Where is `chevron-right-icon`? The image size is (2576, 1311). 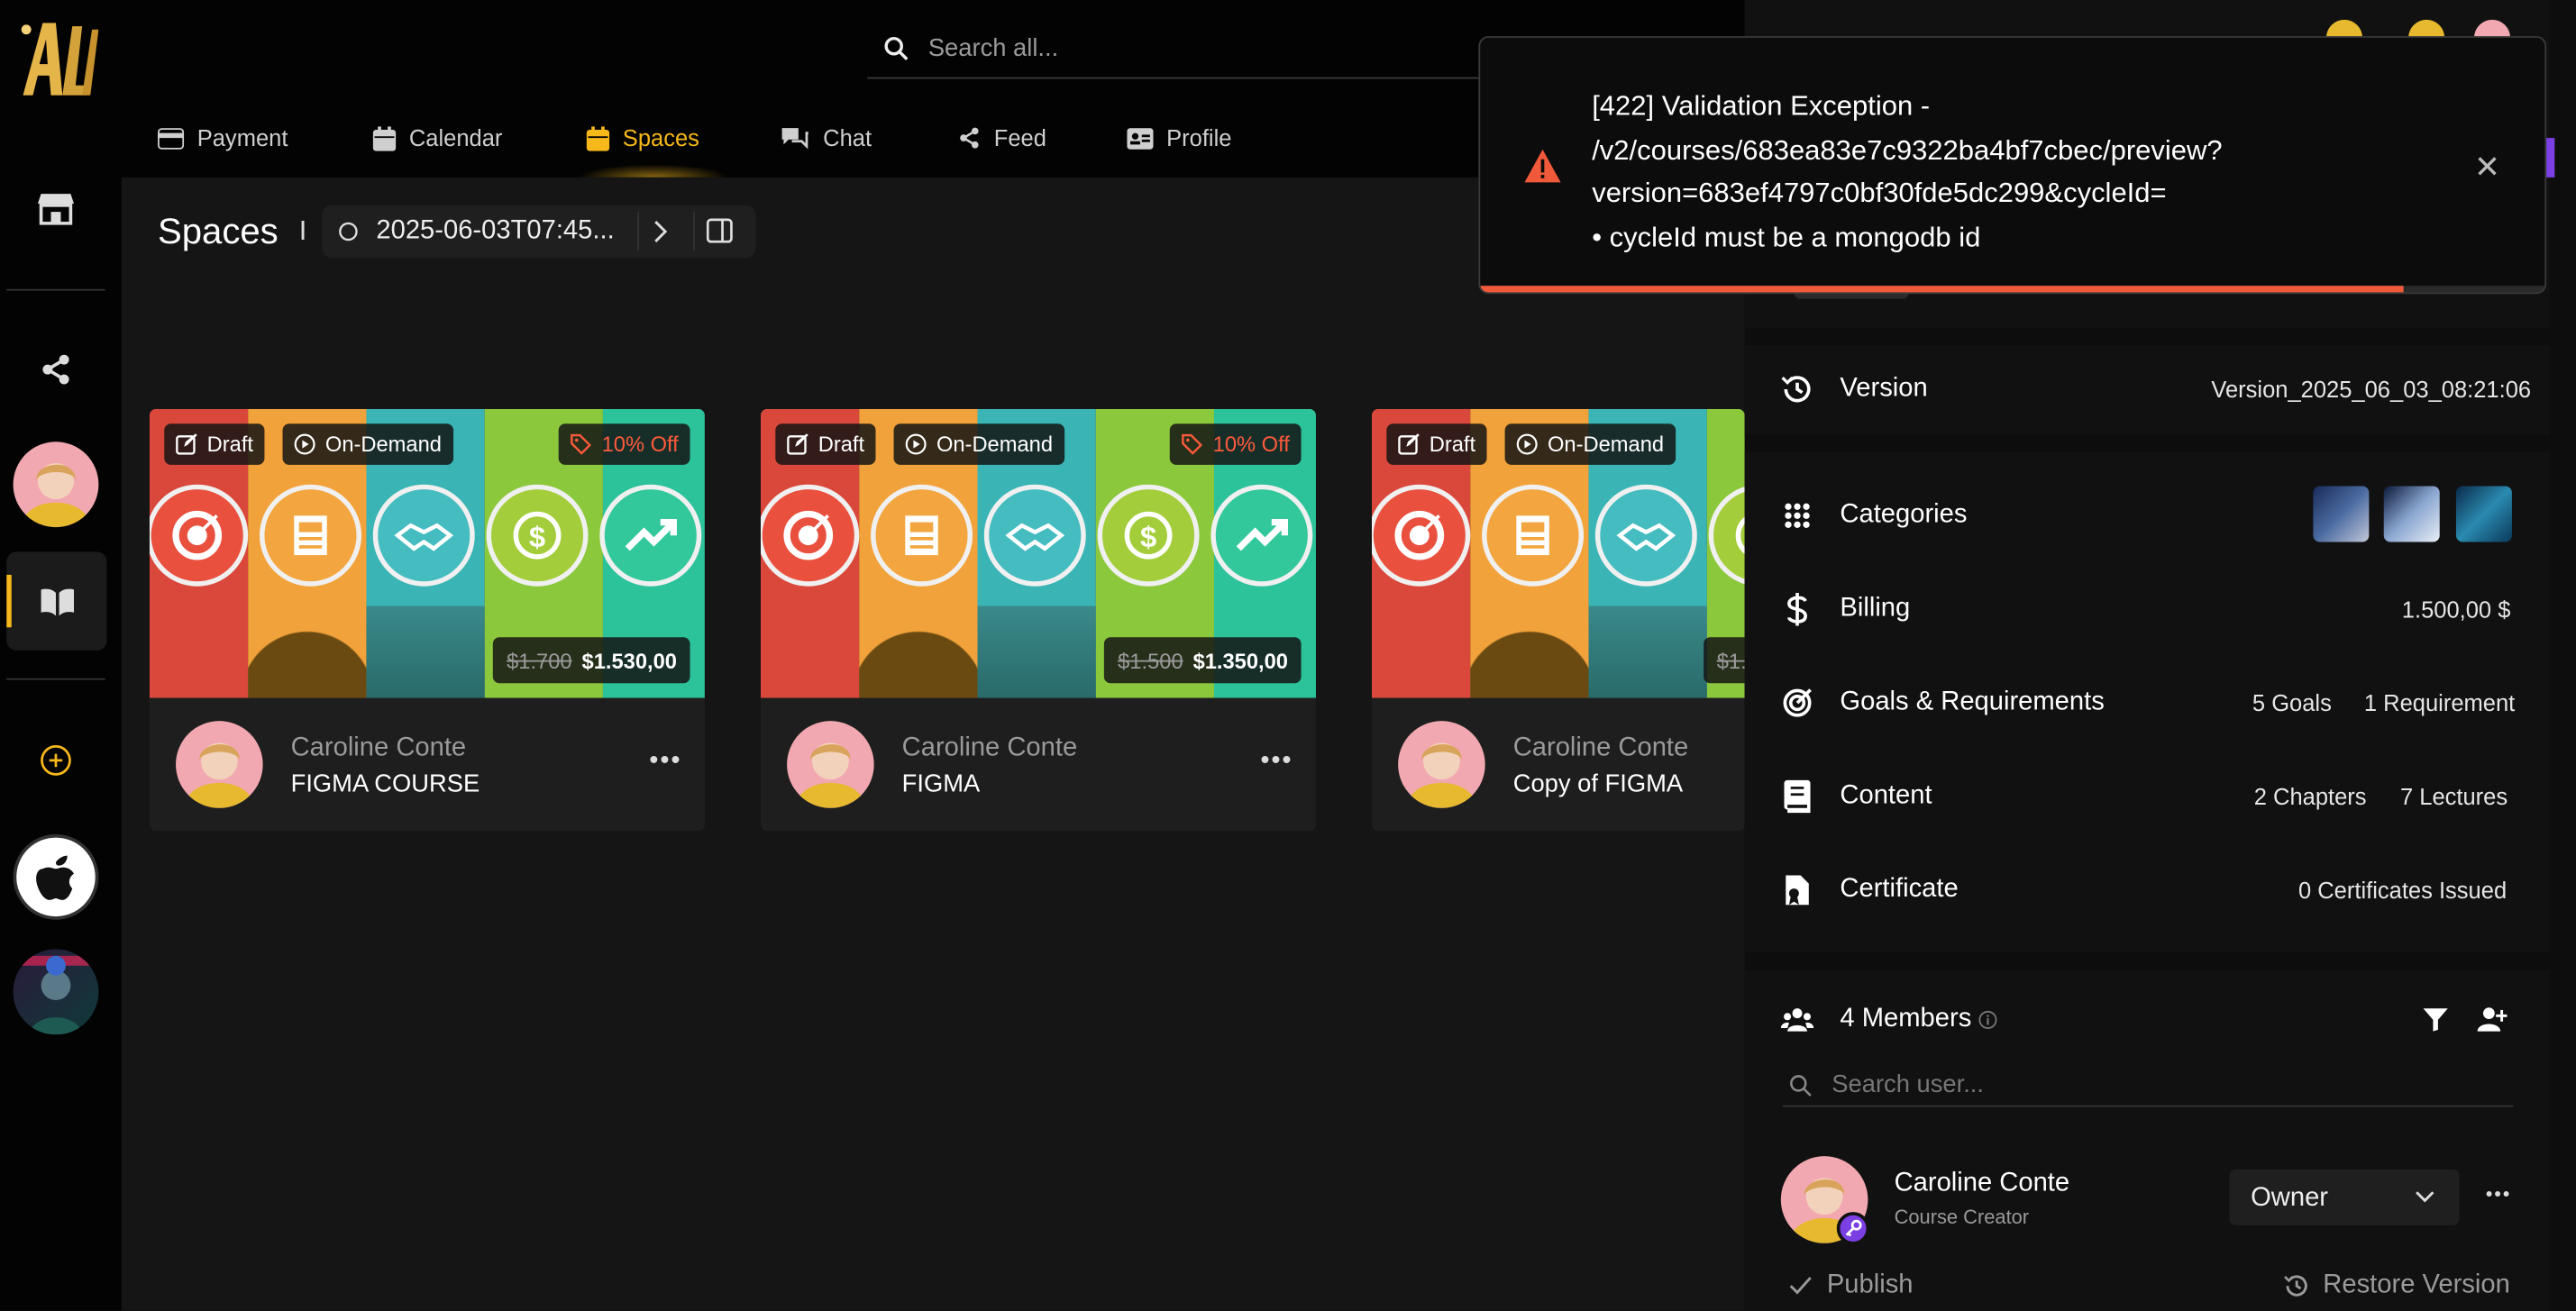 chevron-right-icon is located at coordinates (661, 231).